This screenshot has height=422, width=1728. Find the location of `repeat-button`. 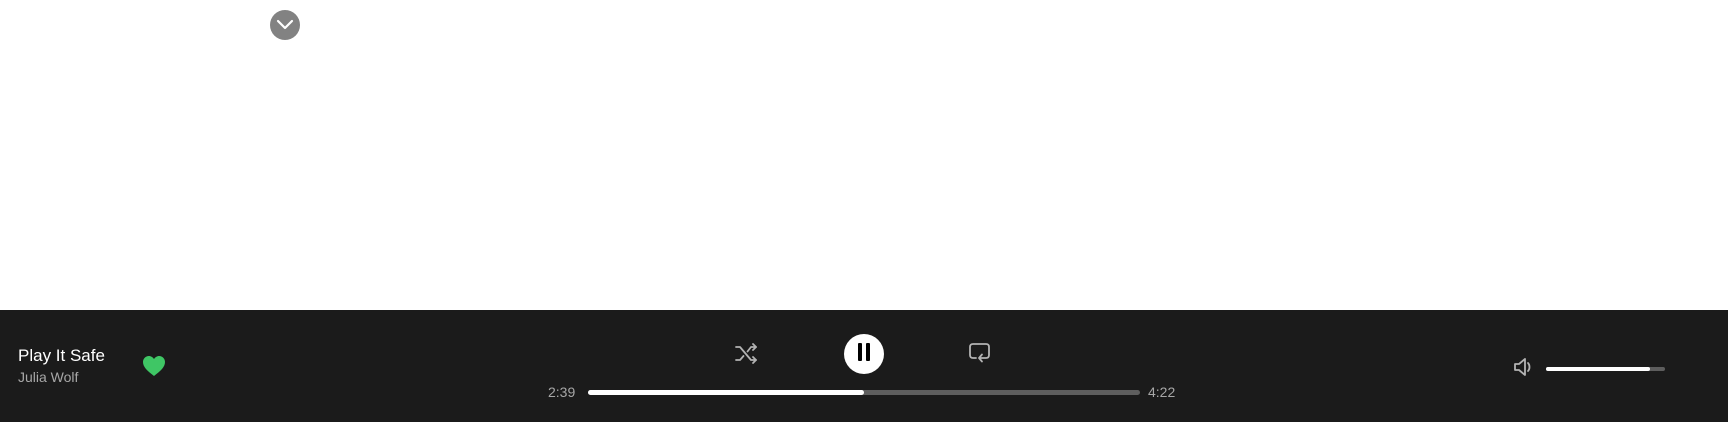

repeat-button is located at coordinates (980, 355).